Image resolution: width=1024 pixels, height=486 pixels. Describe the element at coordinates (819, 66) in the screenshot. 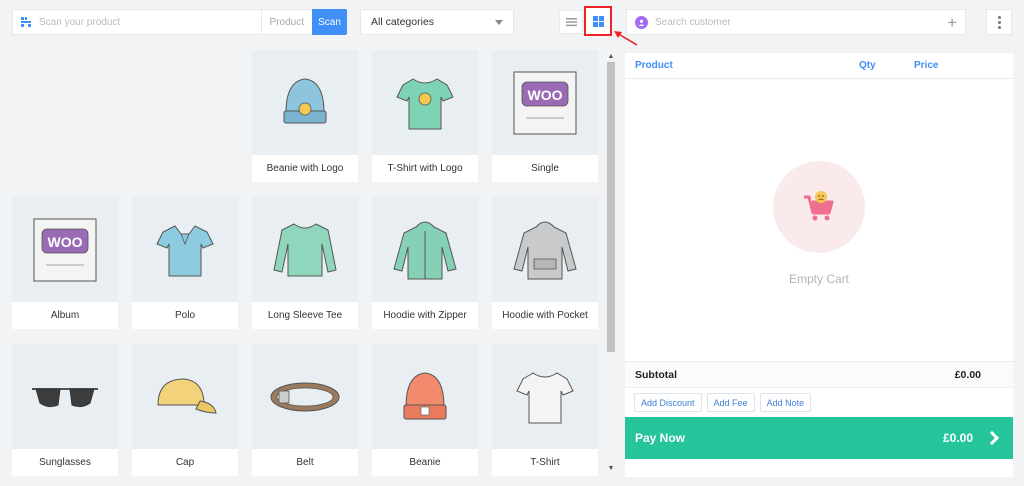

I see `cart-header: Product Qty Price` at that location.